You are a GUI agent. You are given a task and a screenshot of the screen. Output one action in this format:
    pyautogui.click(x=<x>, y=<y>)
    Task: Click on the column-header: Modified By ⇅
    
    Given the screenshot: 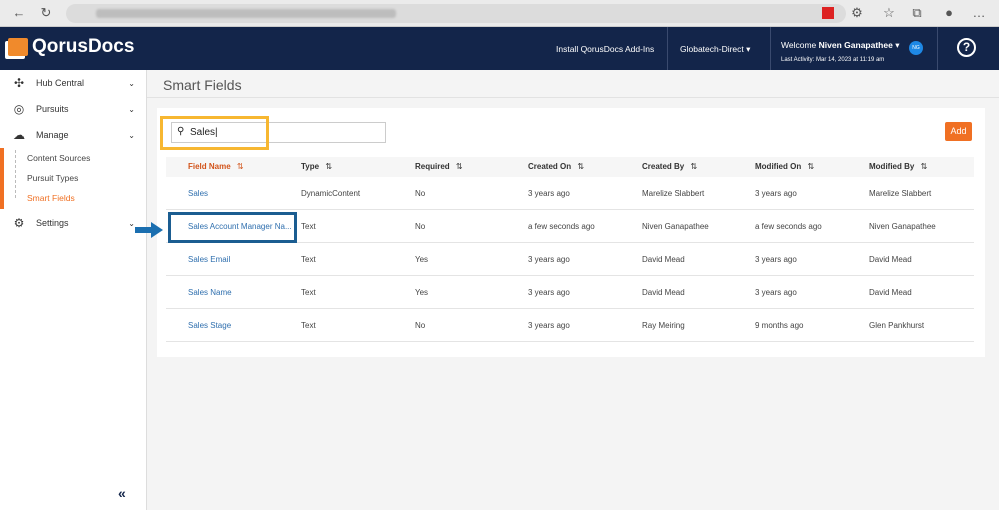 What is the action you would take?
    pyautogui.click(x=898, y=166)
    